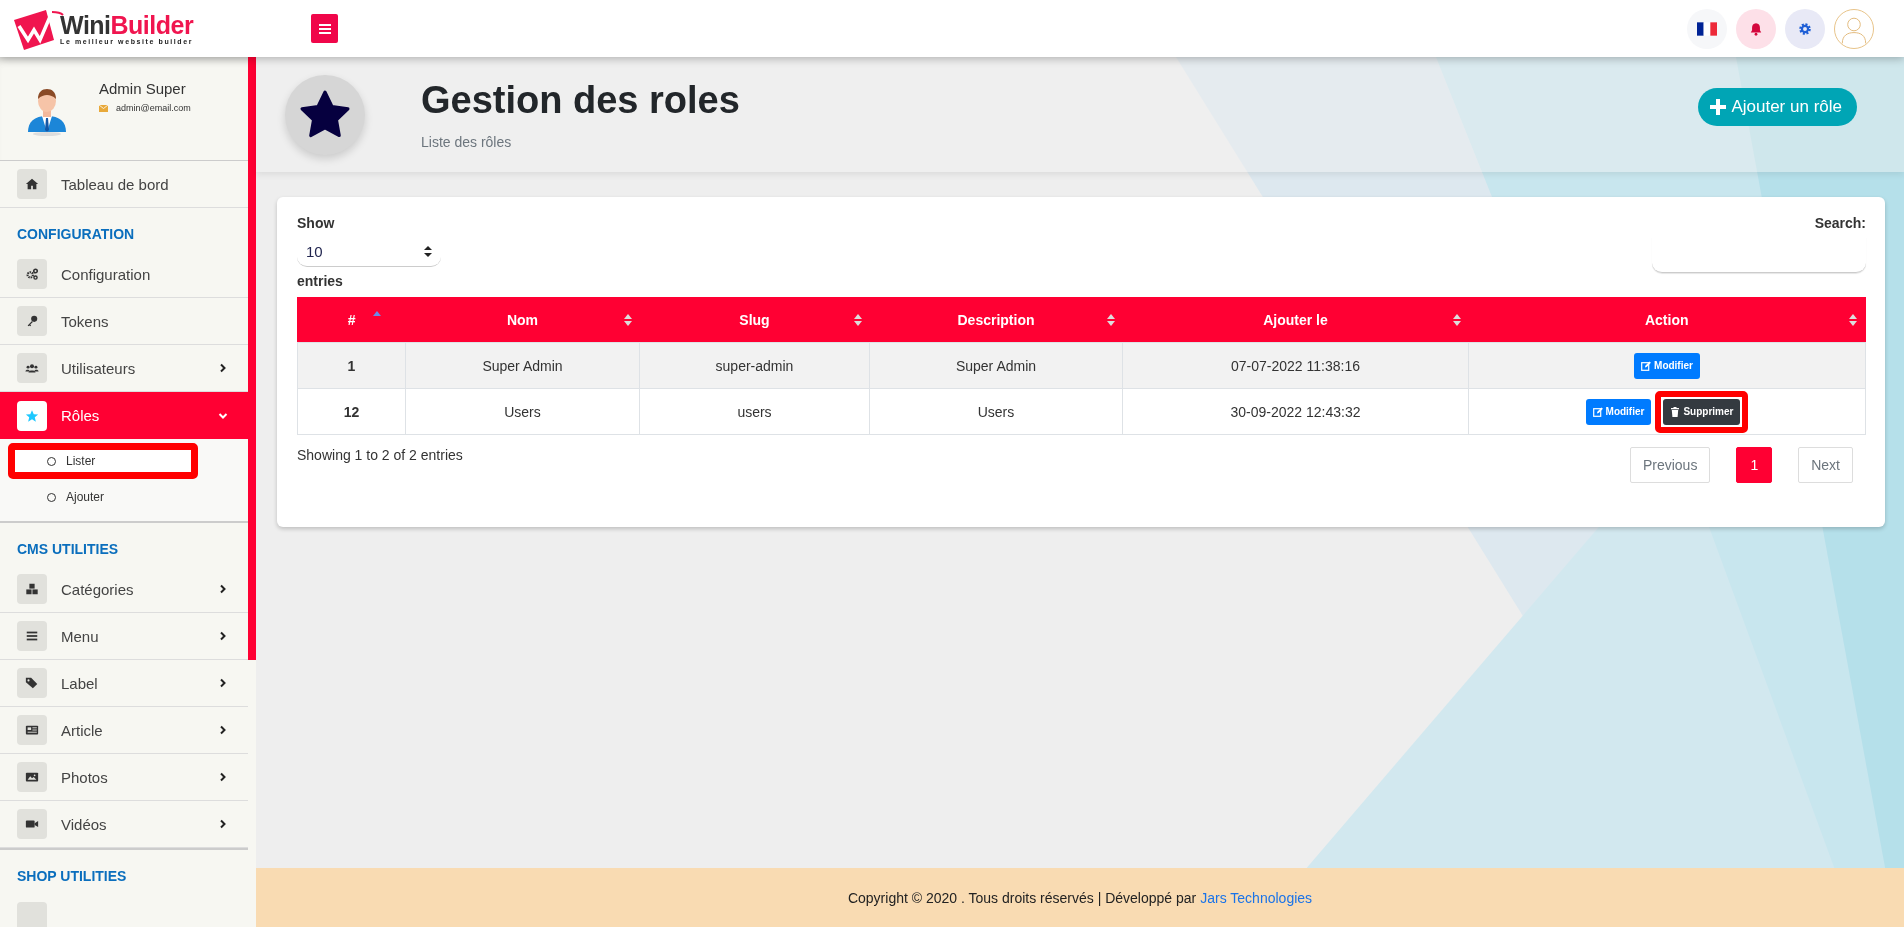  Describe the element at coordinates (1667, 320) in the screenshot. I see `column-header: Action` at that location.